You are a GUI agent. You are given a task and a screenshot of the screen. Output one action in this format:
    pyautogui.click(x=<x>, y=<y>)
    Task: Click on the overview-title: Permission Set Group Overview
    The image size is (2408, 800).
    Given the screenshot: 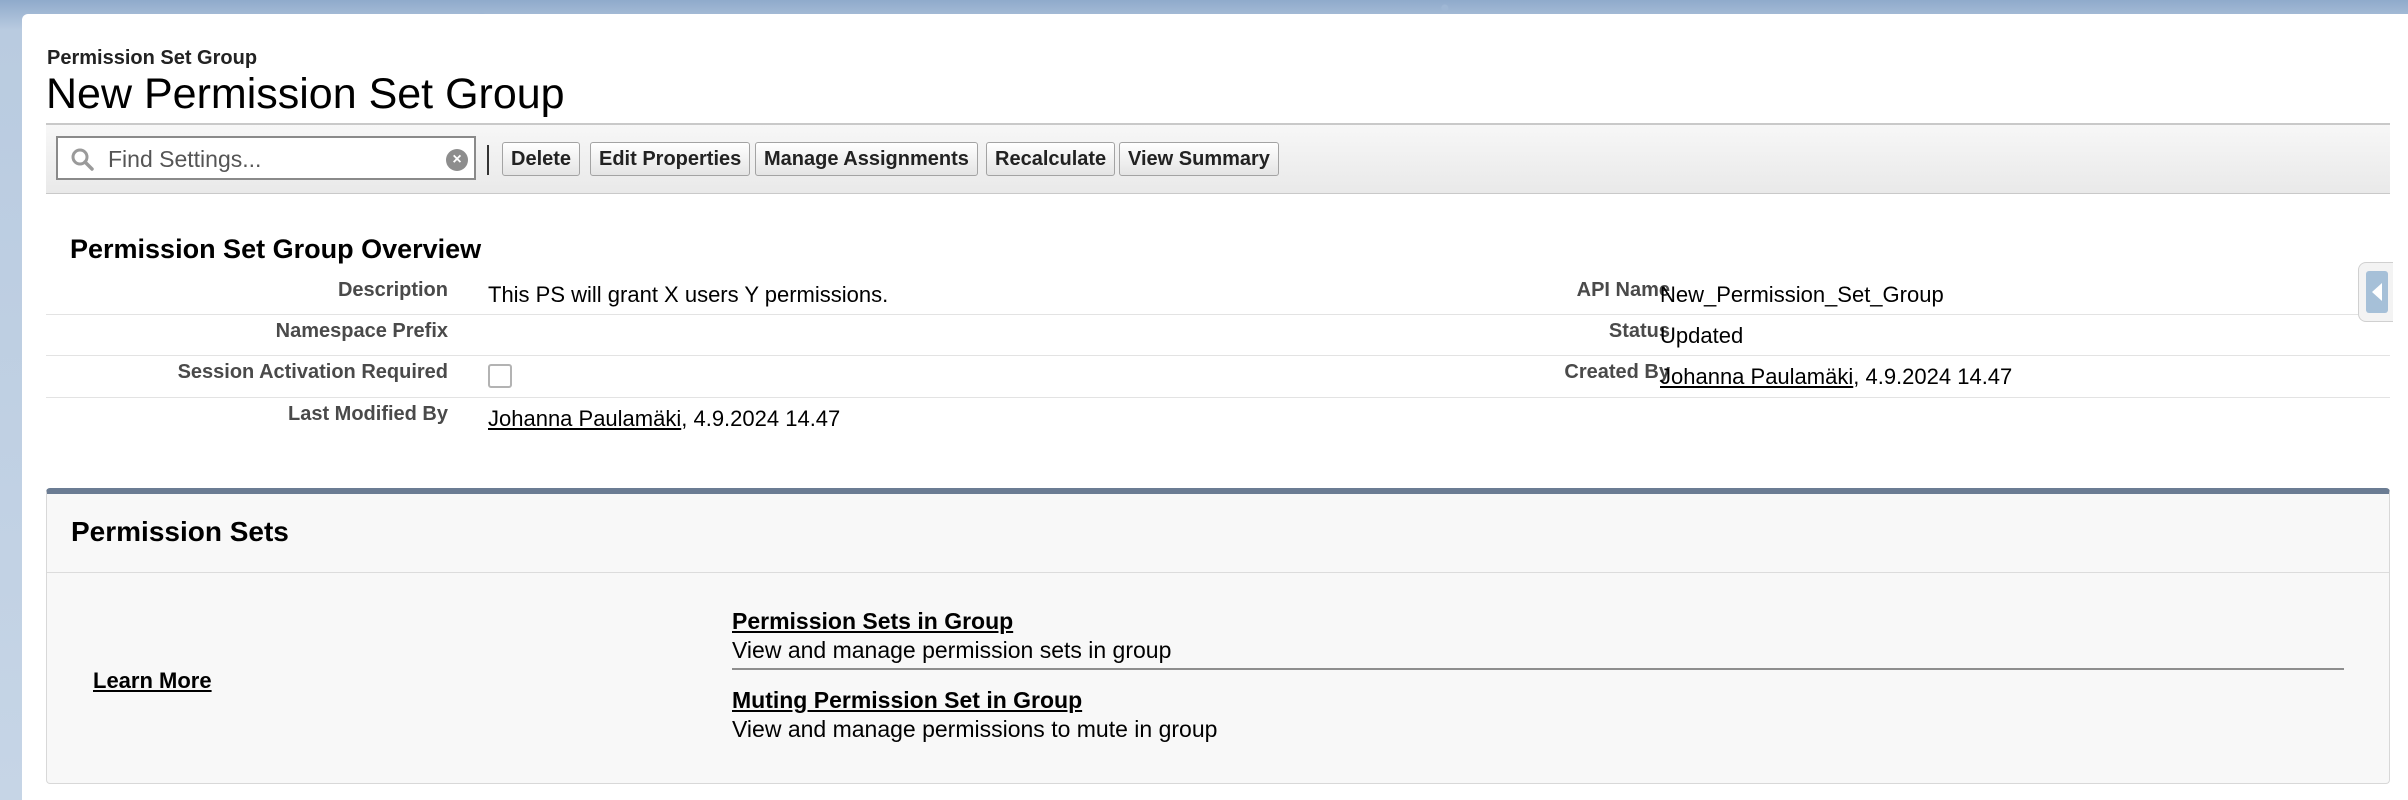 What is the action you would take?
    pyautogui.click(x=276, y=249)
    